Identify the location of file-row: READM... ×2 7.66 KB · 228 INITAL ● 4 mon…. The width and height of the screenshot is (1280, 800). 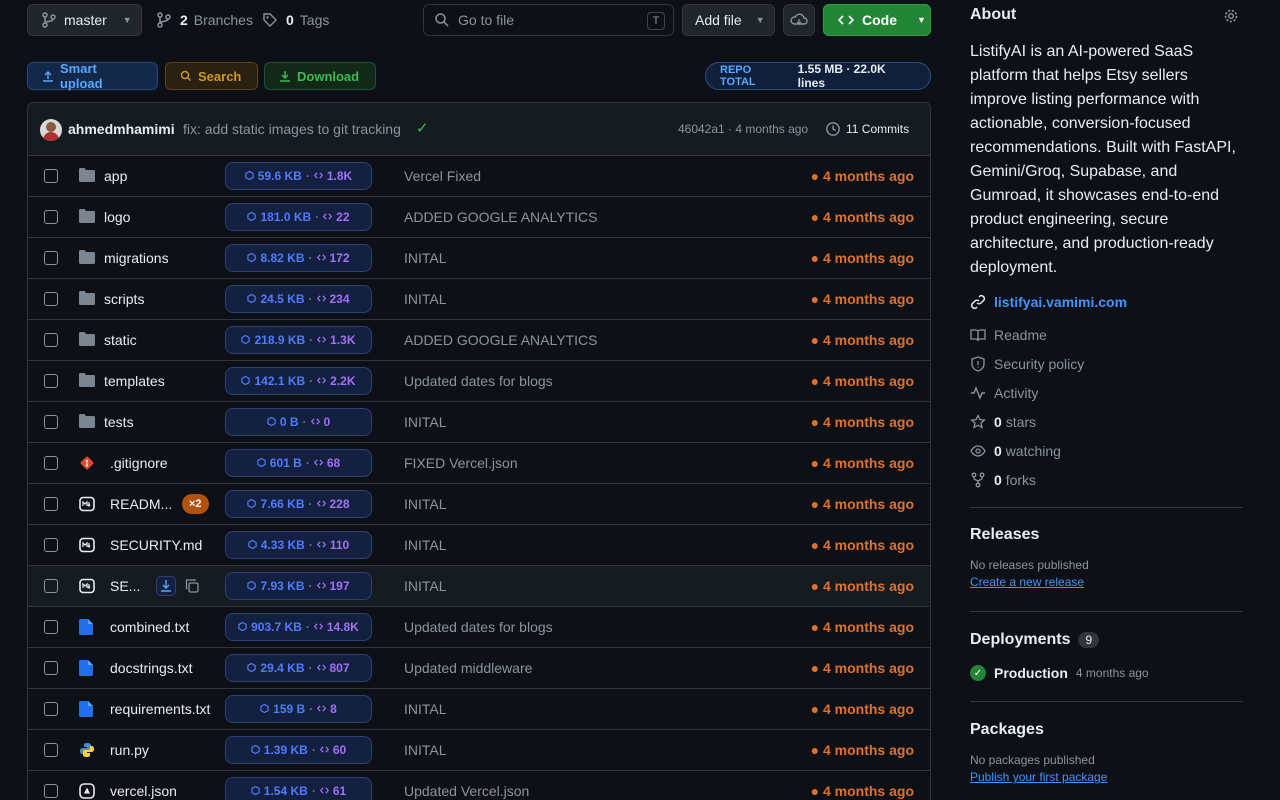
(479, 504).